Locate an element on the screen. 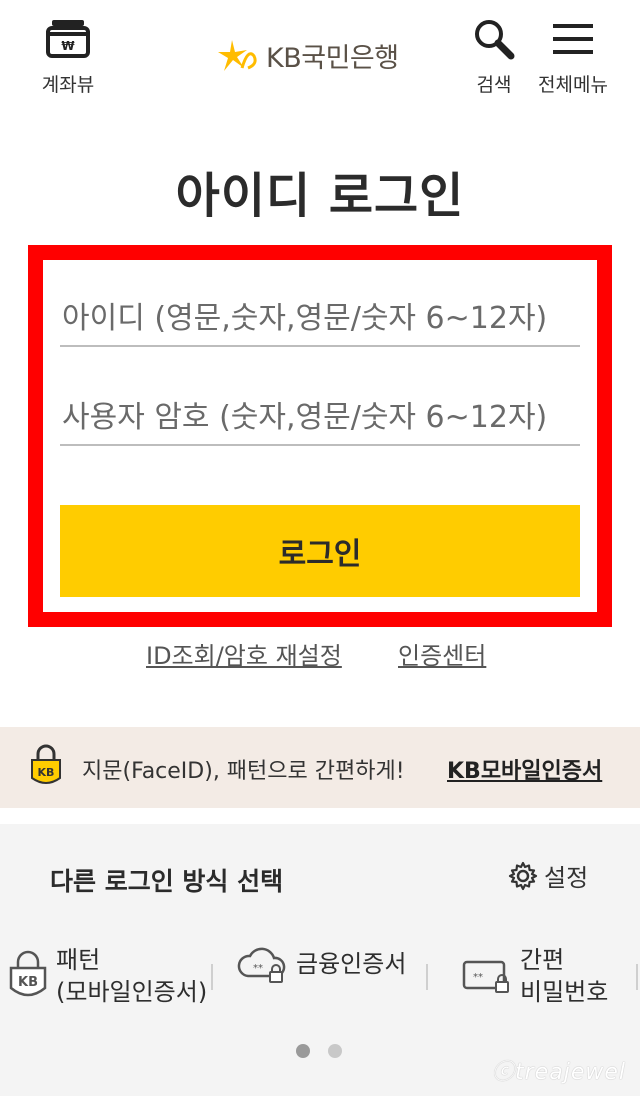 Image resolution: width=640 pixels, height=1096 pixels. app-header: ₩ 계좌뷰 KB국민은행 검색 전체메뉴 is located at coordinates (320, 55).